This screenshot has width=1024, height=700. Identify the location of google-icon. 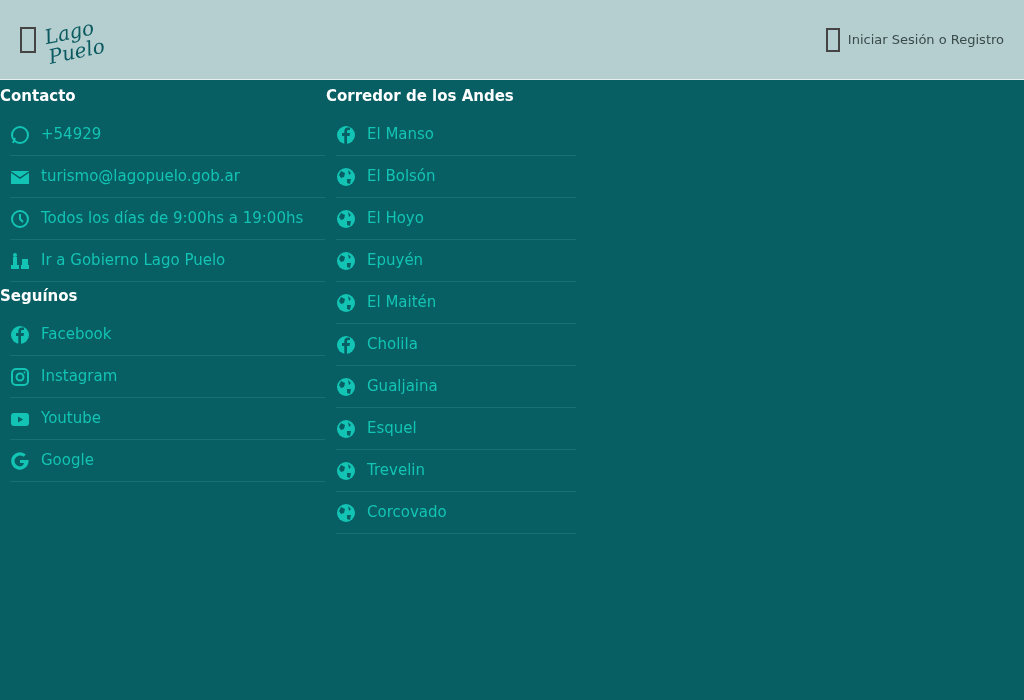
(20, 460).